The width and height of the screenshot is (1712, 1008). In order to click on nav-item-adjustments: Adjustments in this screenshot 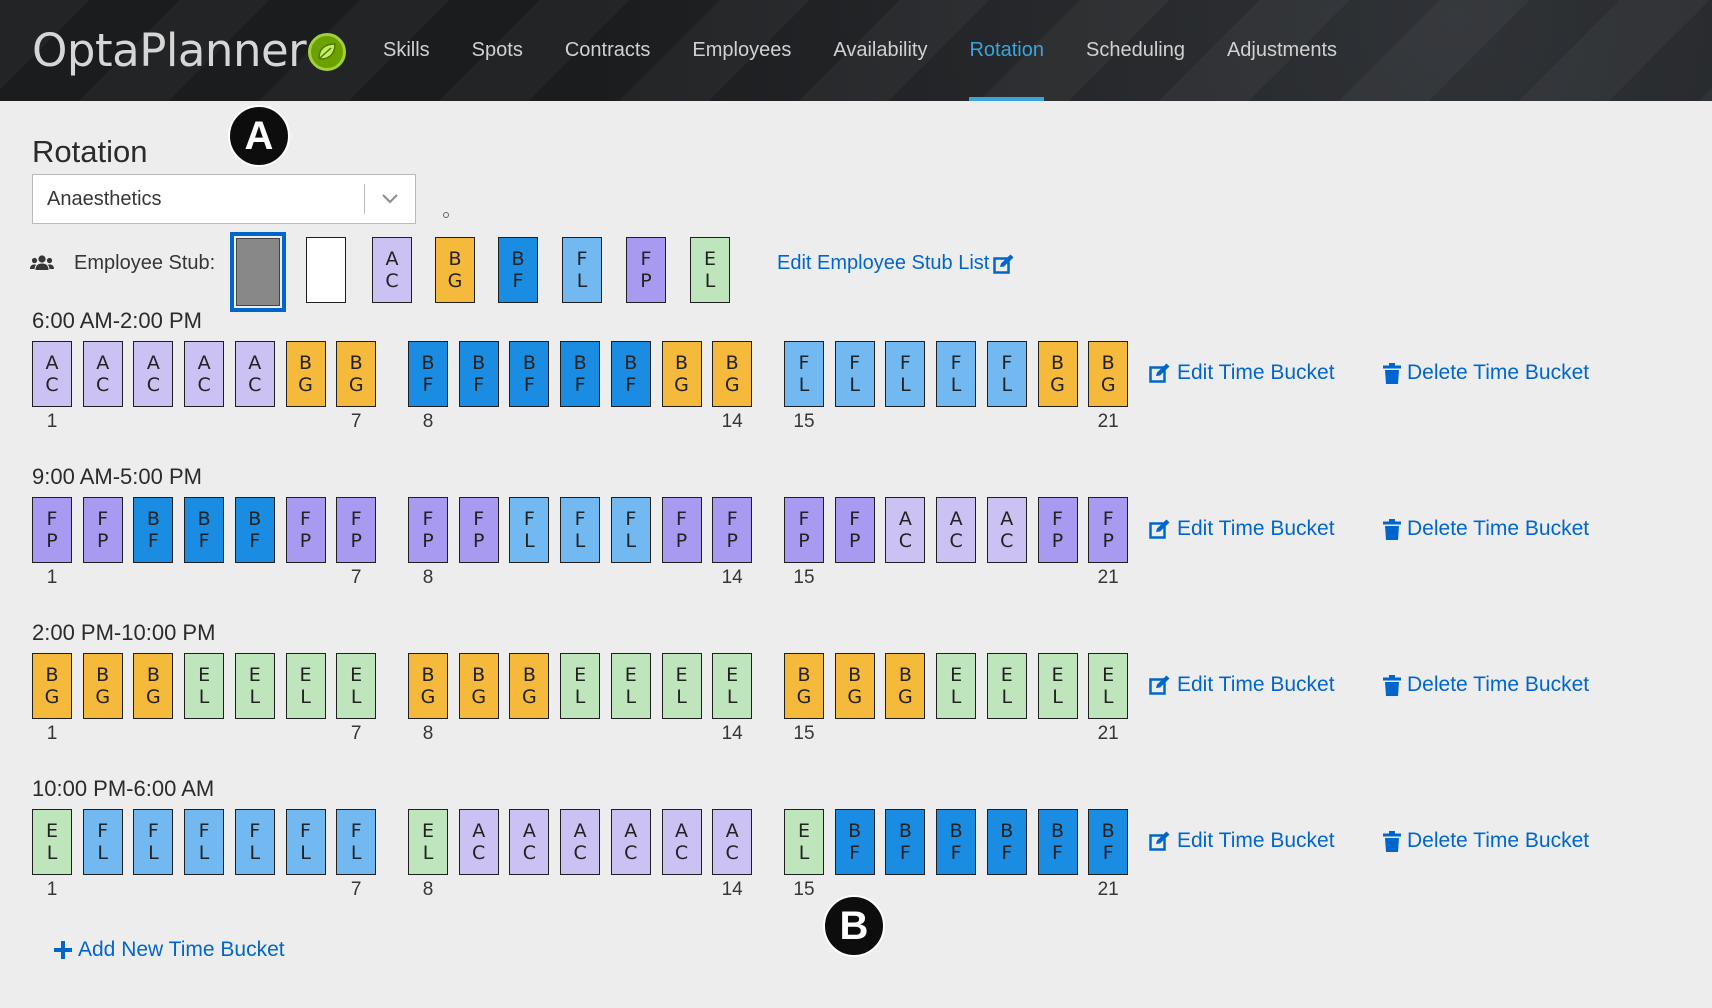, I will do `click(1282, 50)`.